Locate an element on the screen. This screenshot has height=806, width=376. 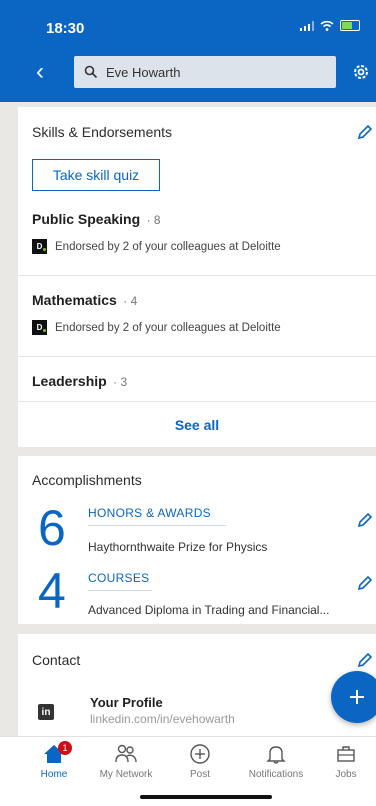
settings-gear-icon is located at coordinates (361, 72).